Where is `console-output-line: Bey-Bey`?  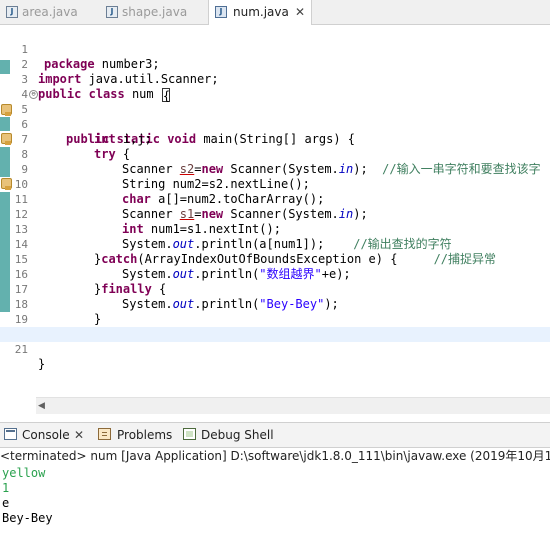 console-output-line: Bey-Bey is located at coordinates (27, 518).